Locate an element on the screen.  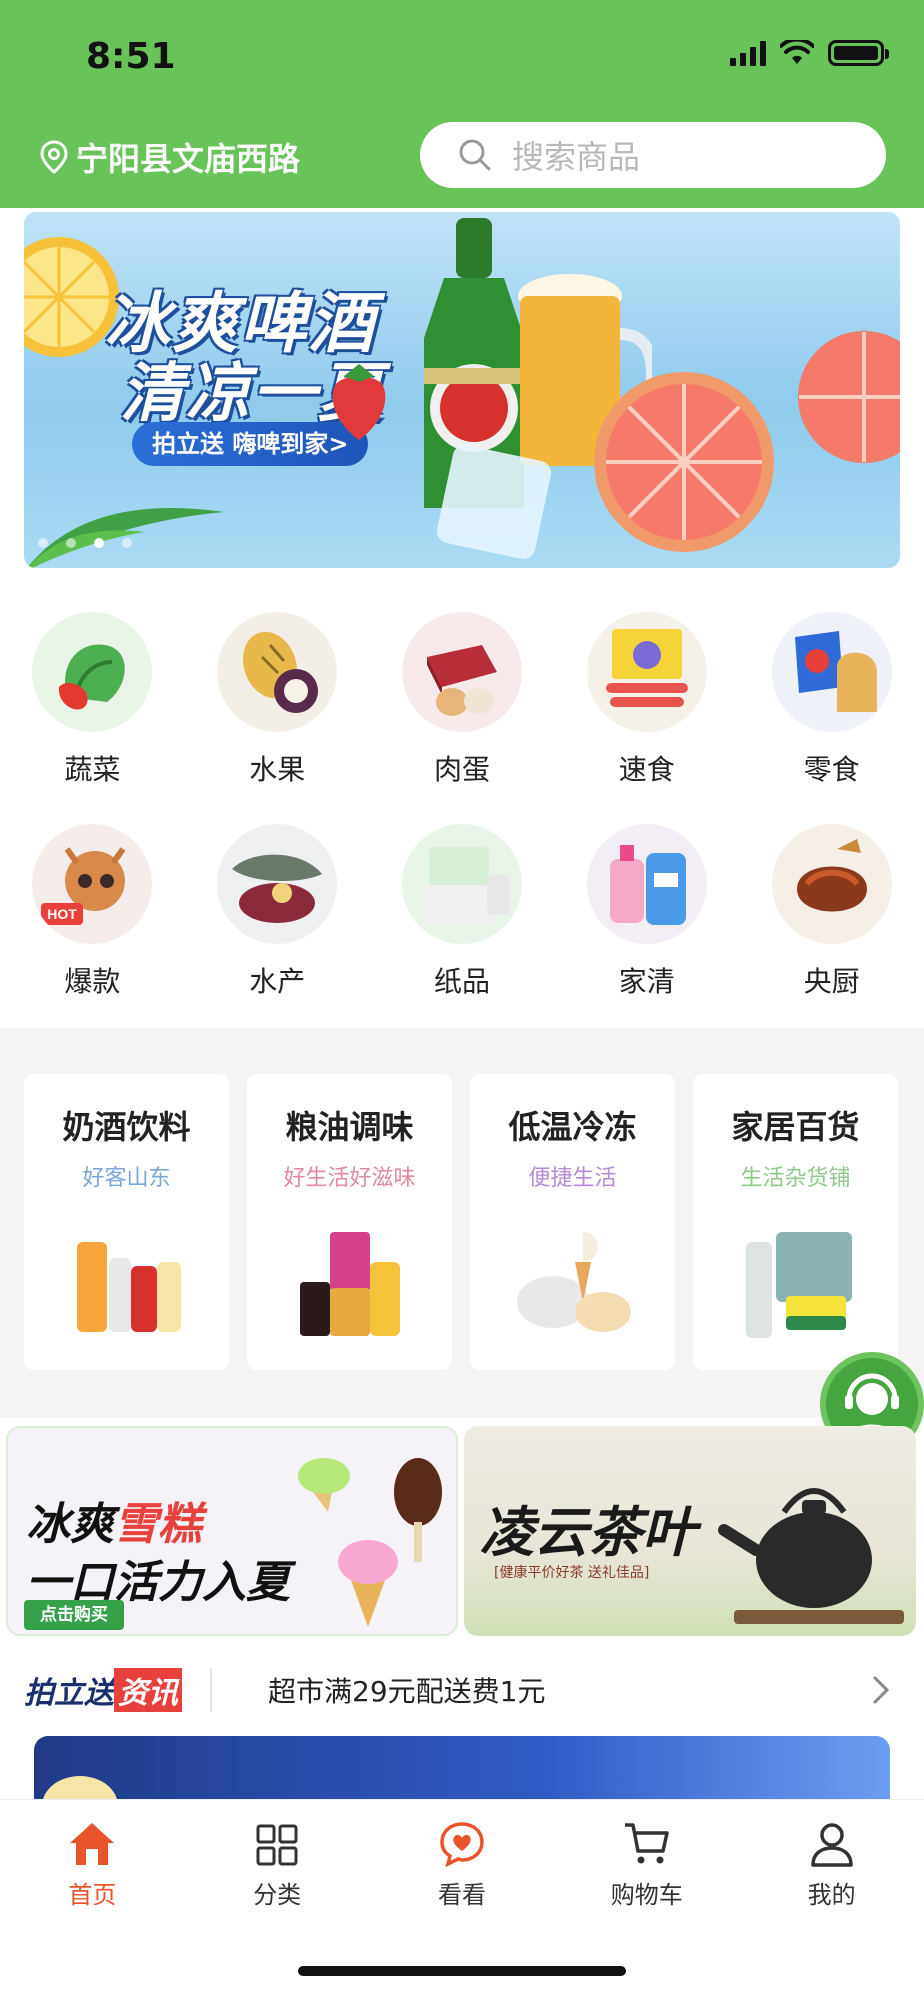
category-label: 爆款 is located at coordinates (92, 981).